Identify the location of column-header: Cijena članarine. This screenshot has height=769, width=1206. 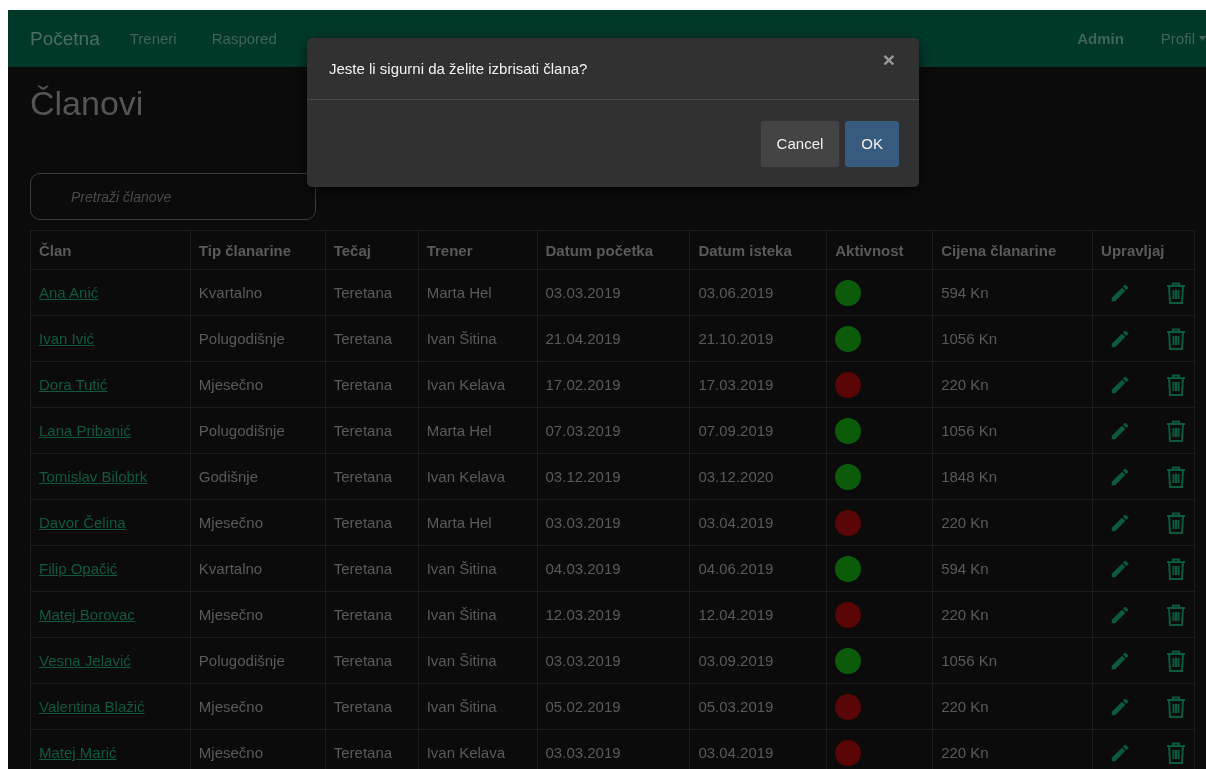
(1012, 250).